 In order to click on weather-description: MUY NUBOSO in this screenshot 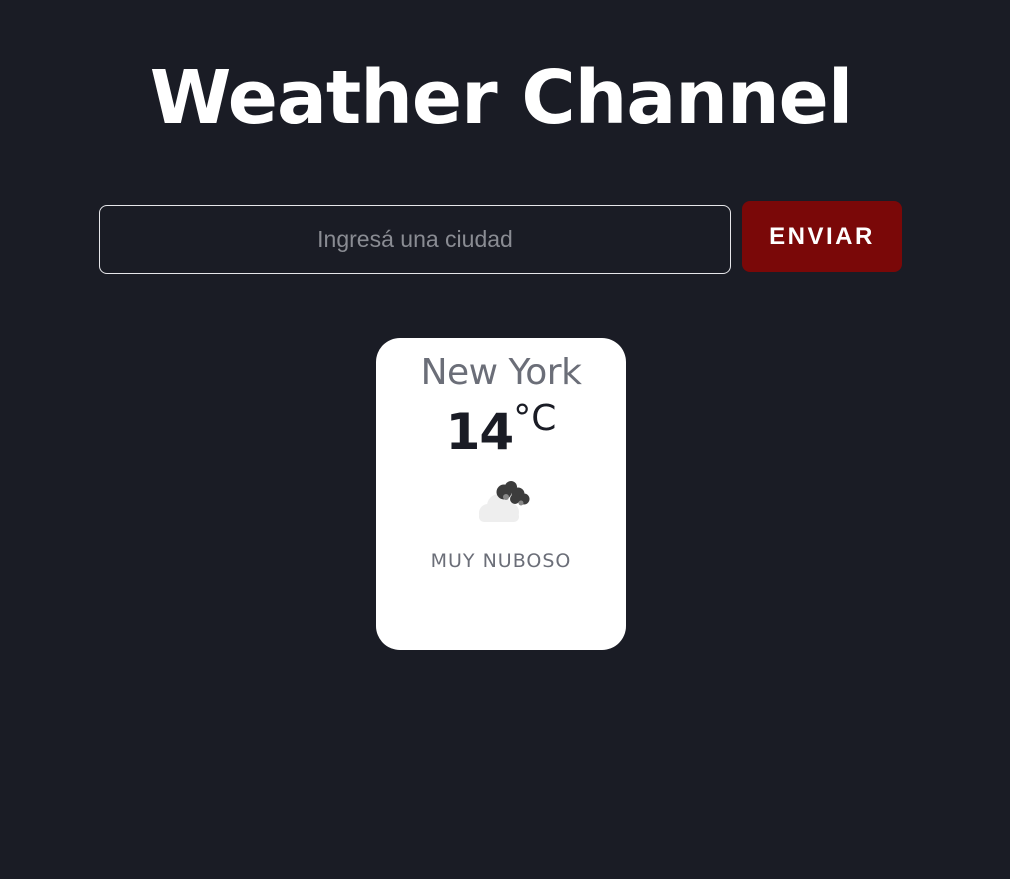, I will do `click(501, 561)`.